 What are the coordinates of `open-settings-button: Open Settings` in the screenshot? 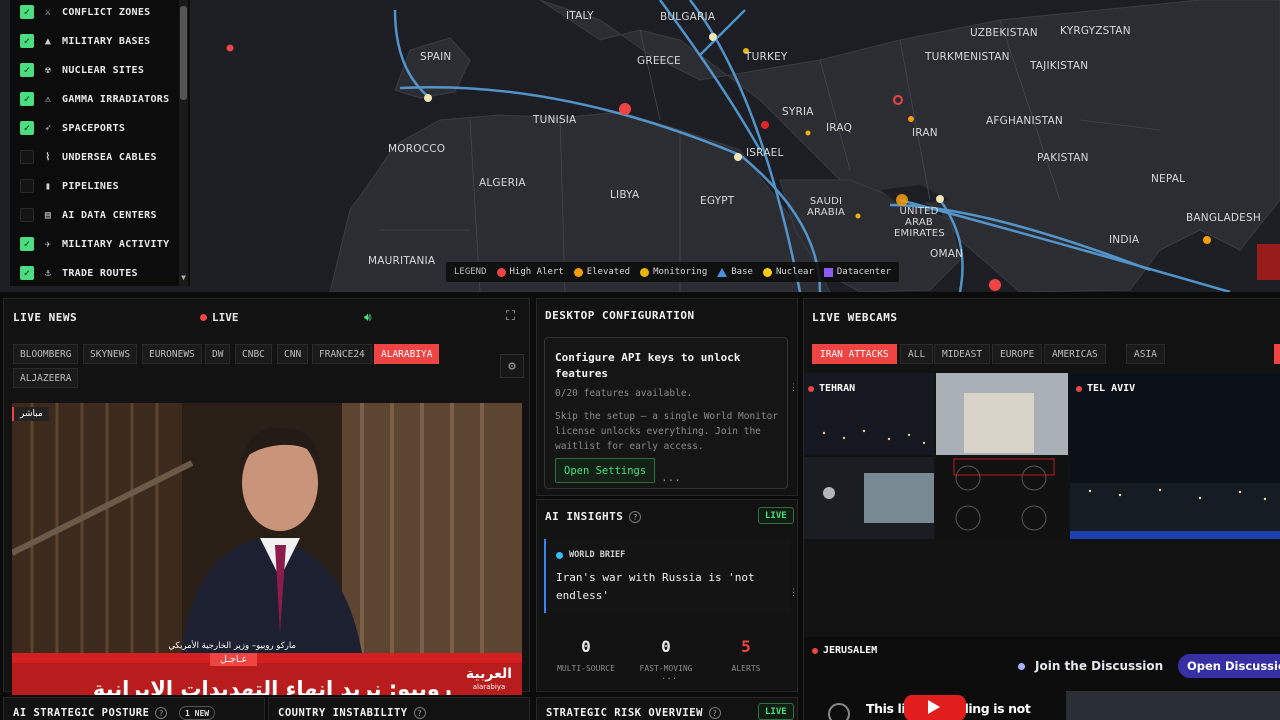 It's located at (605, 470).